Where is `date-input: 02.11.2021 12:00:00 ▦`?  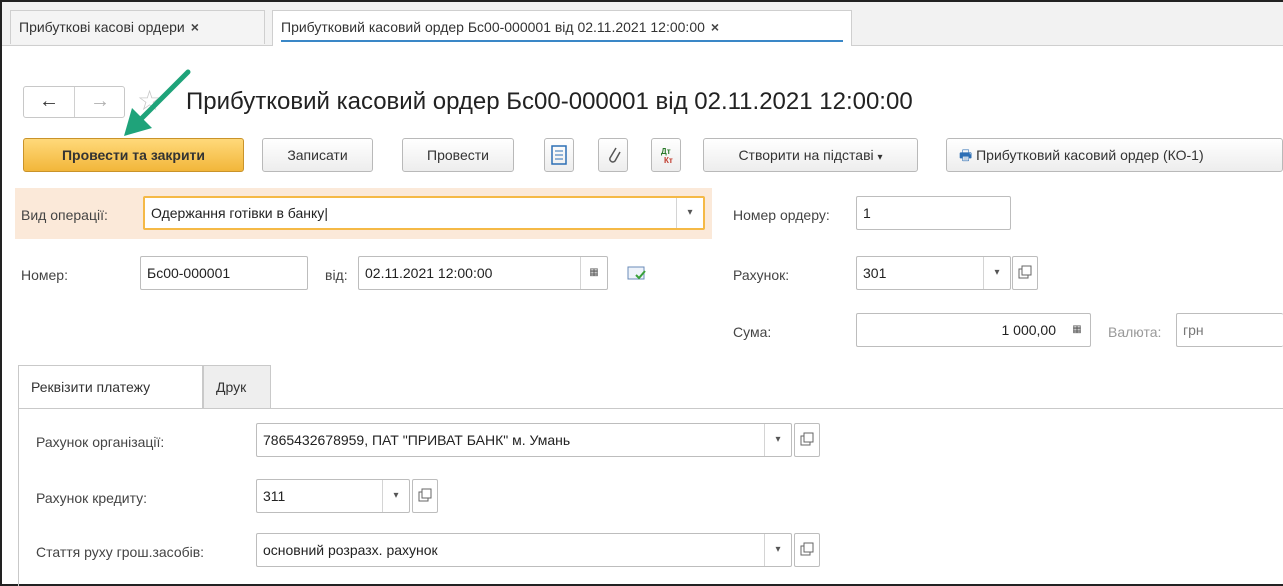
date-input: 02.11.2021 12:00:00 ▦ is located at coordinates (483, 273).